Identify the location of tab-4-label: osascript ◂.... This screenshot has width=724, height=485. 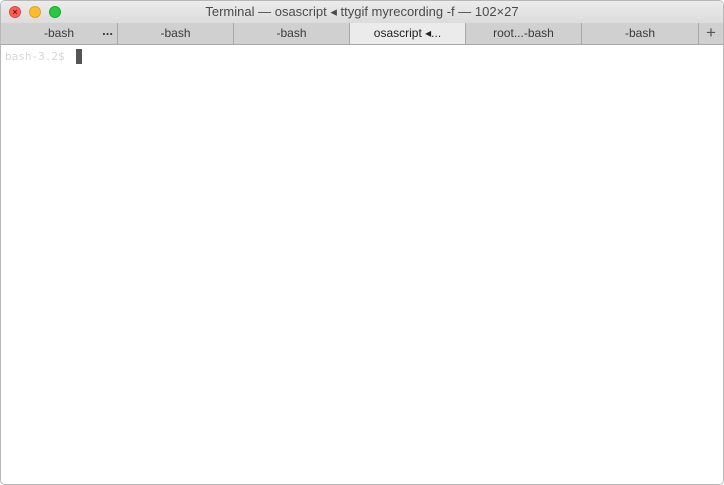
(407, 33).